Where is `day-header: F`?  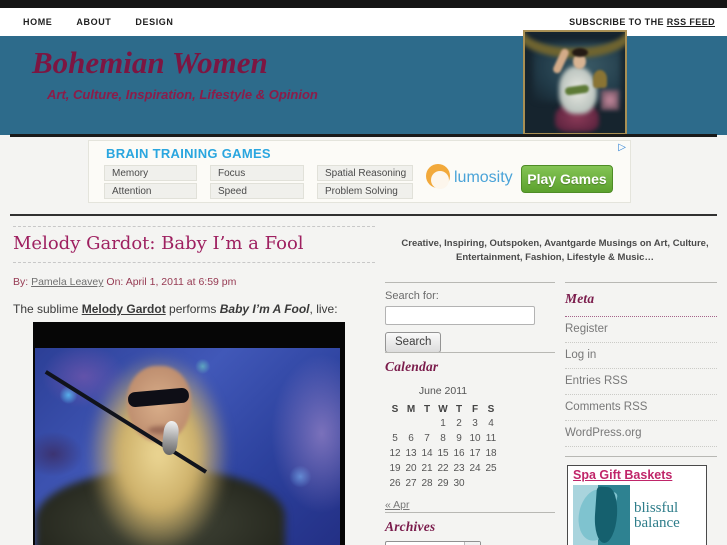 day-header: F is located at coordinates (475, 409).